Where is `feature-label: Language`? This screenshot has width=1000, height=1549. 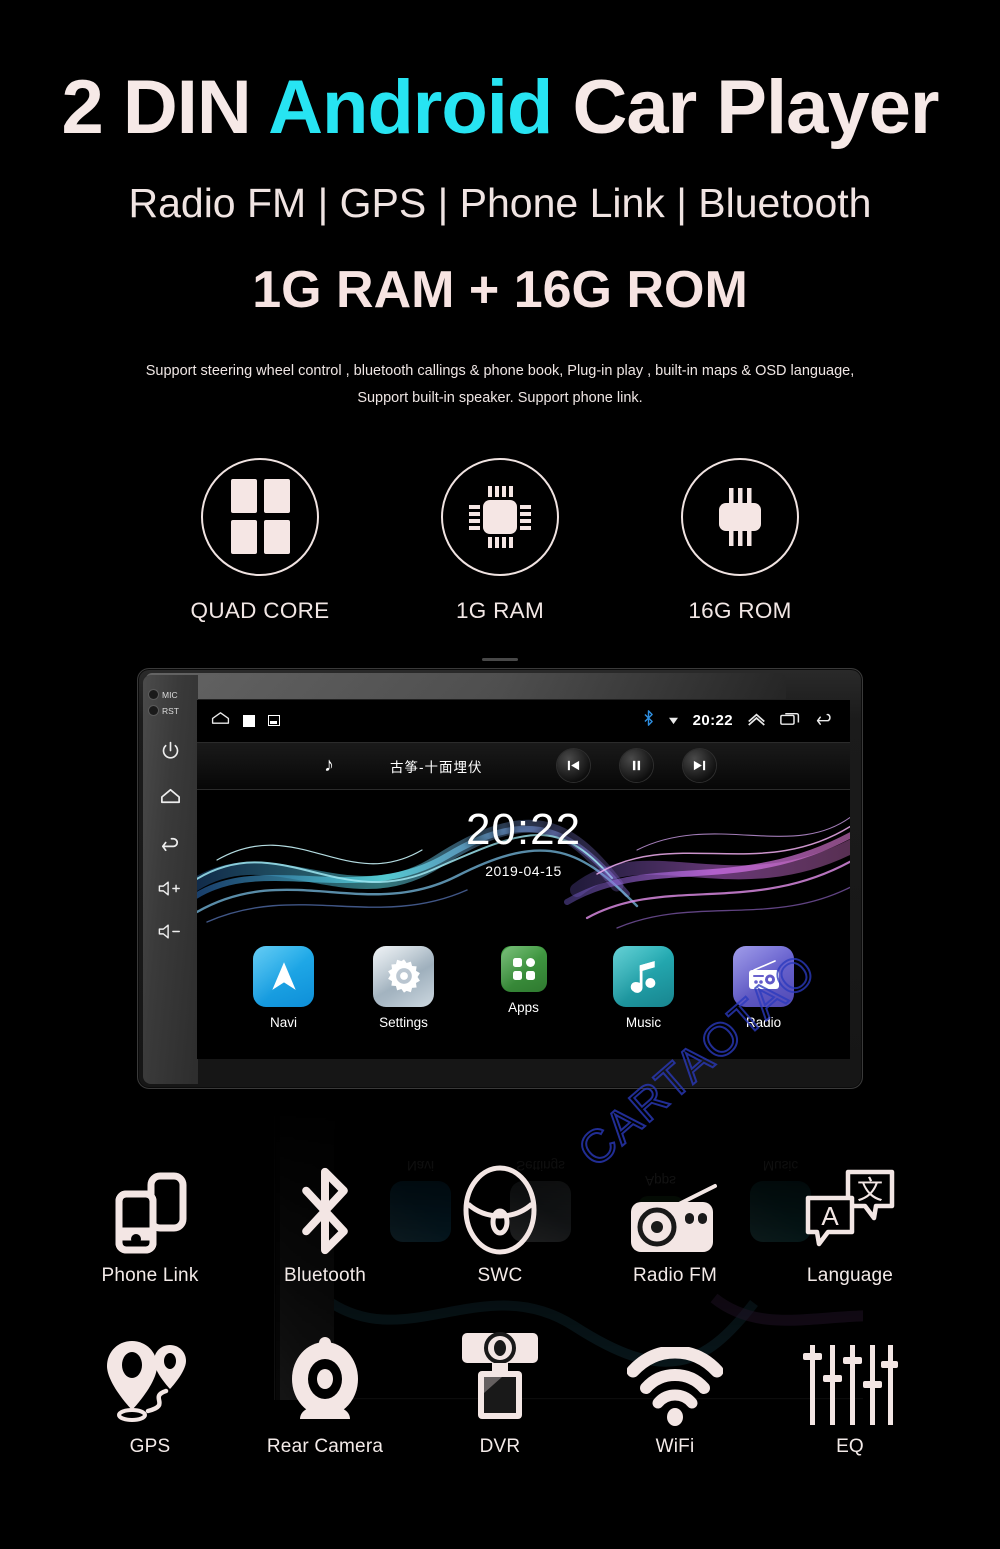 feature-label: Language is located at coordinates (850, 1275).